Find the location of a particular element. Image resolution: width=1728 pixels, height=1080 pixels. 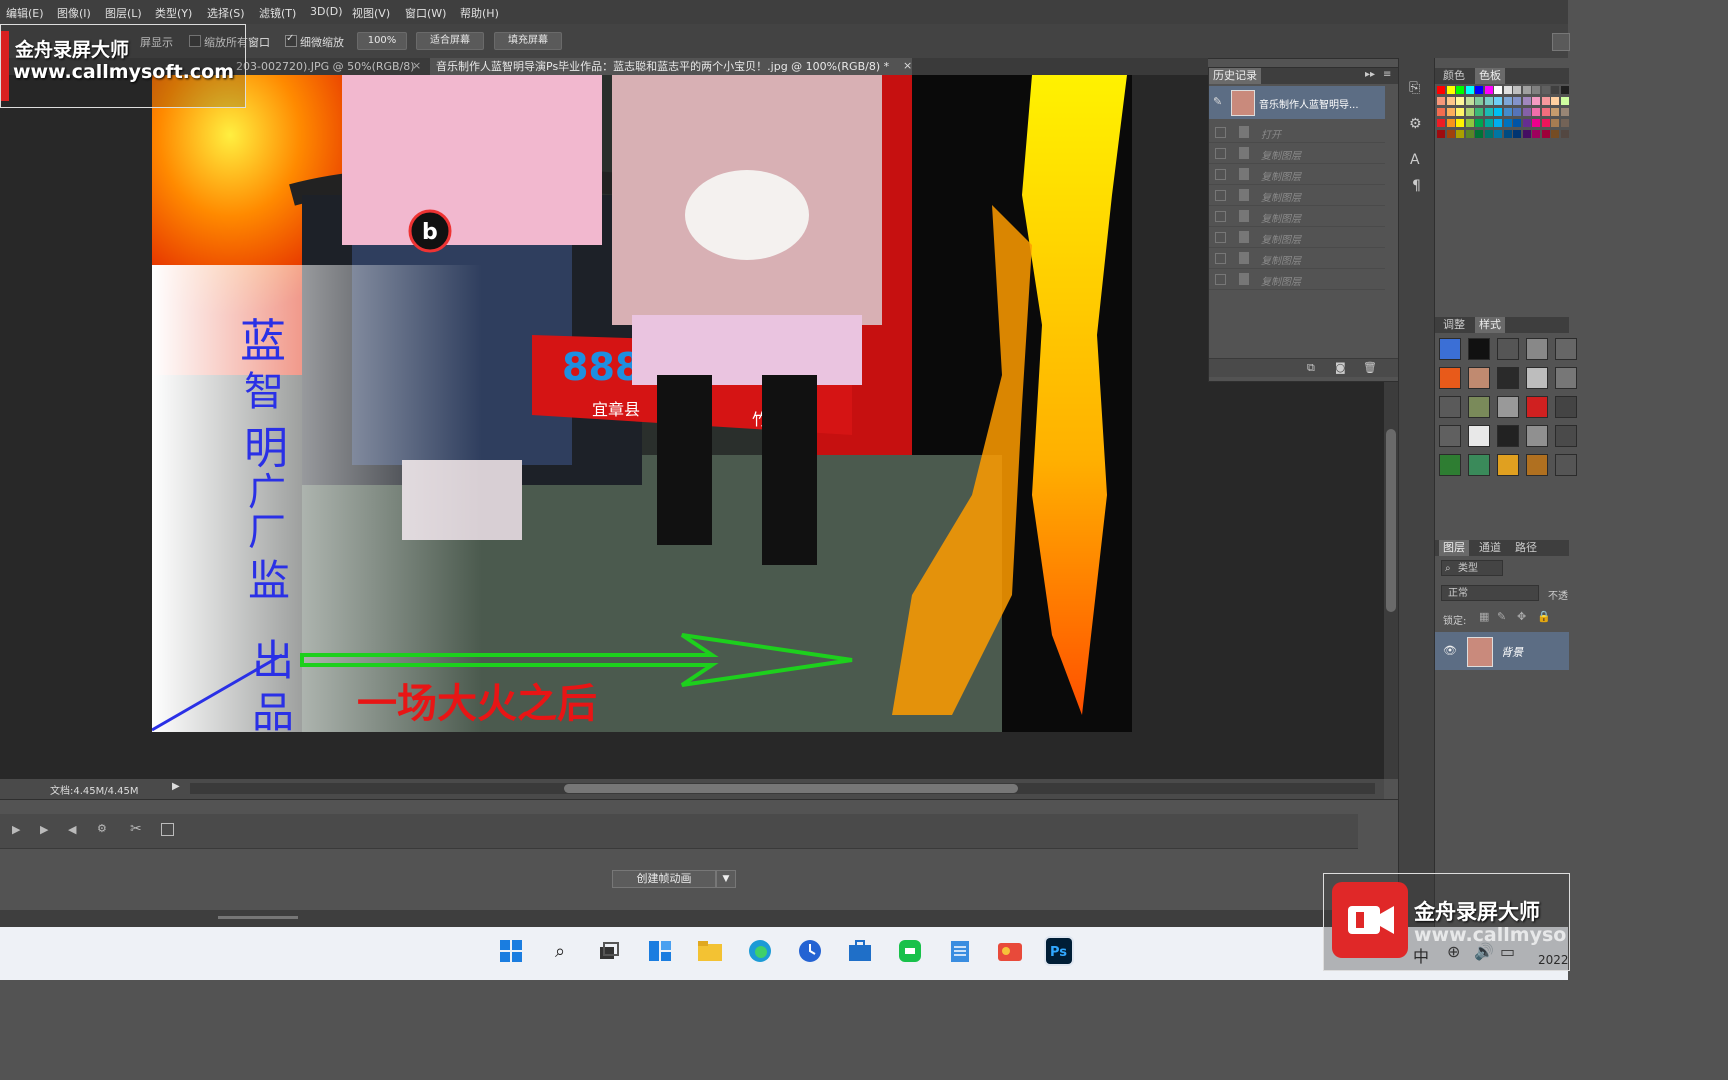

style-grid is located at coordinates (1508, 413).